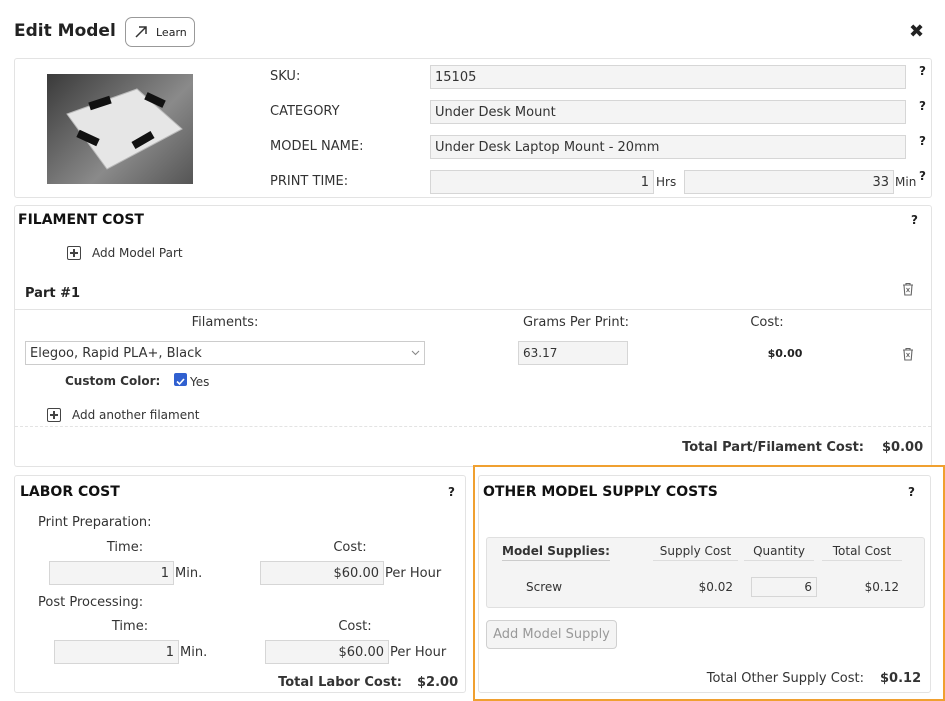 This screenshot has height=701, width=945. What do you see at coordinates (327, 652) in the screenshot?
I see `post-cost-input: $60.00` at bounding box center [327, 652].